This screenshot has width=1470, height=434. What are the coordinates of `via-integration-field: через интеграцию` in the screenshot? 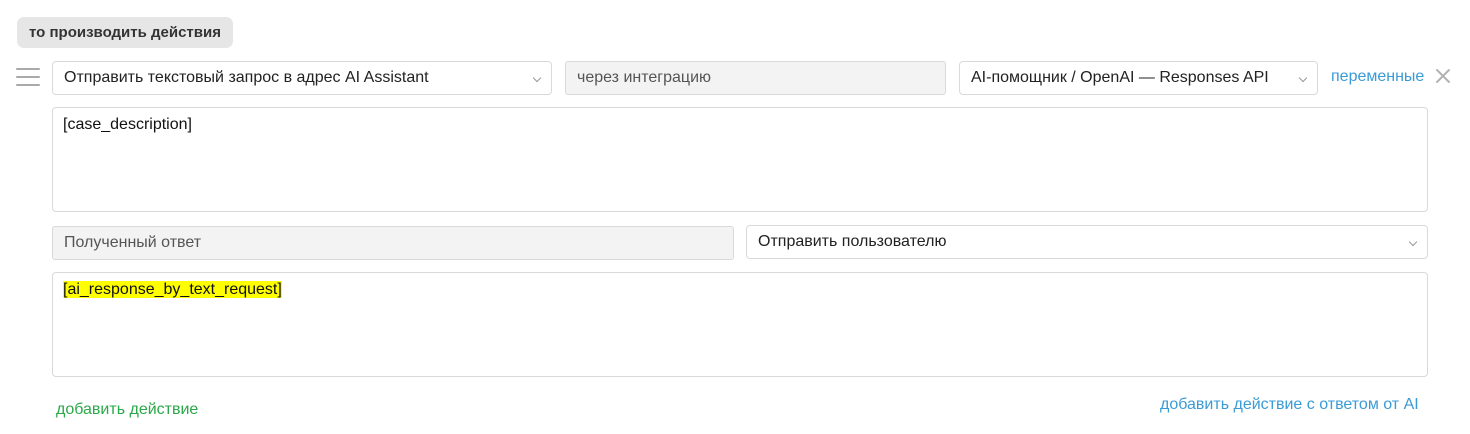 It's located at (755, 78).